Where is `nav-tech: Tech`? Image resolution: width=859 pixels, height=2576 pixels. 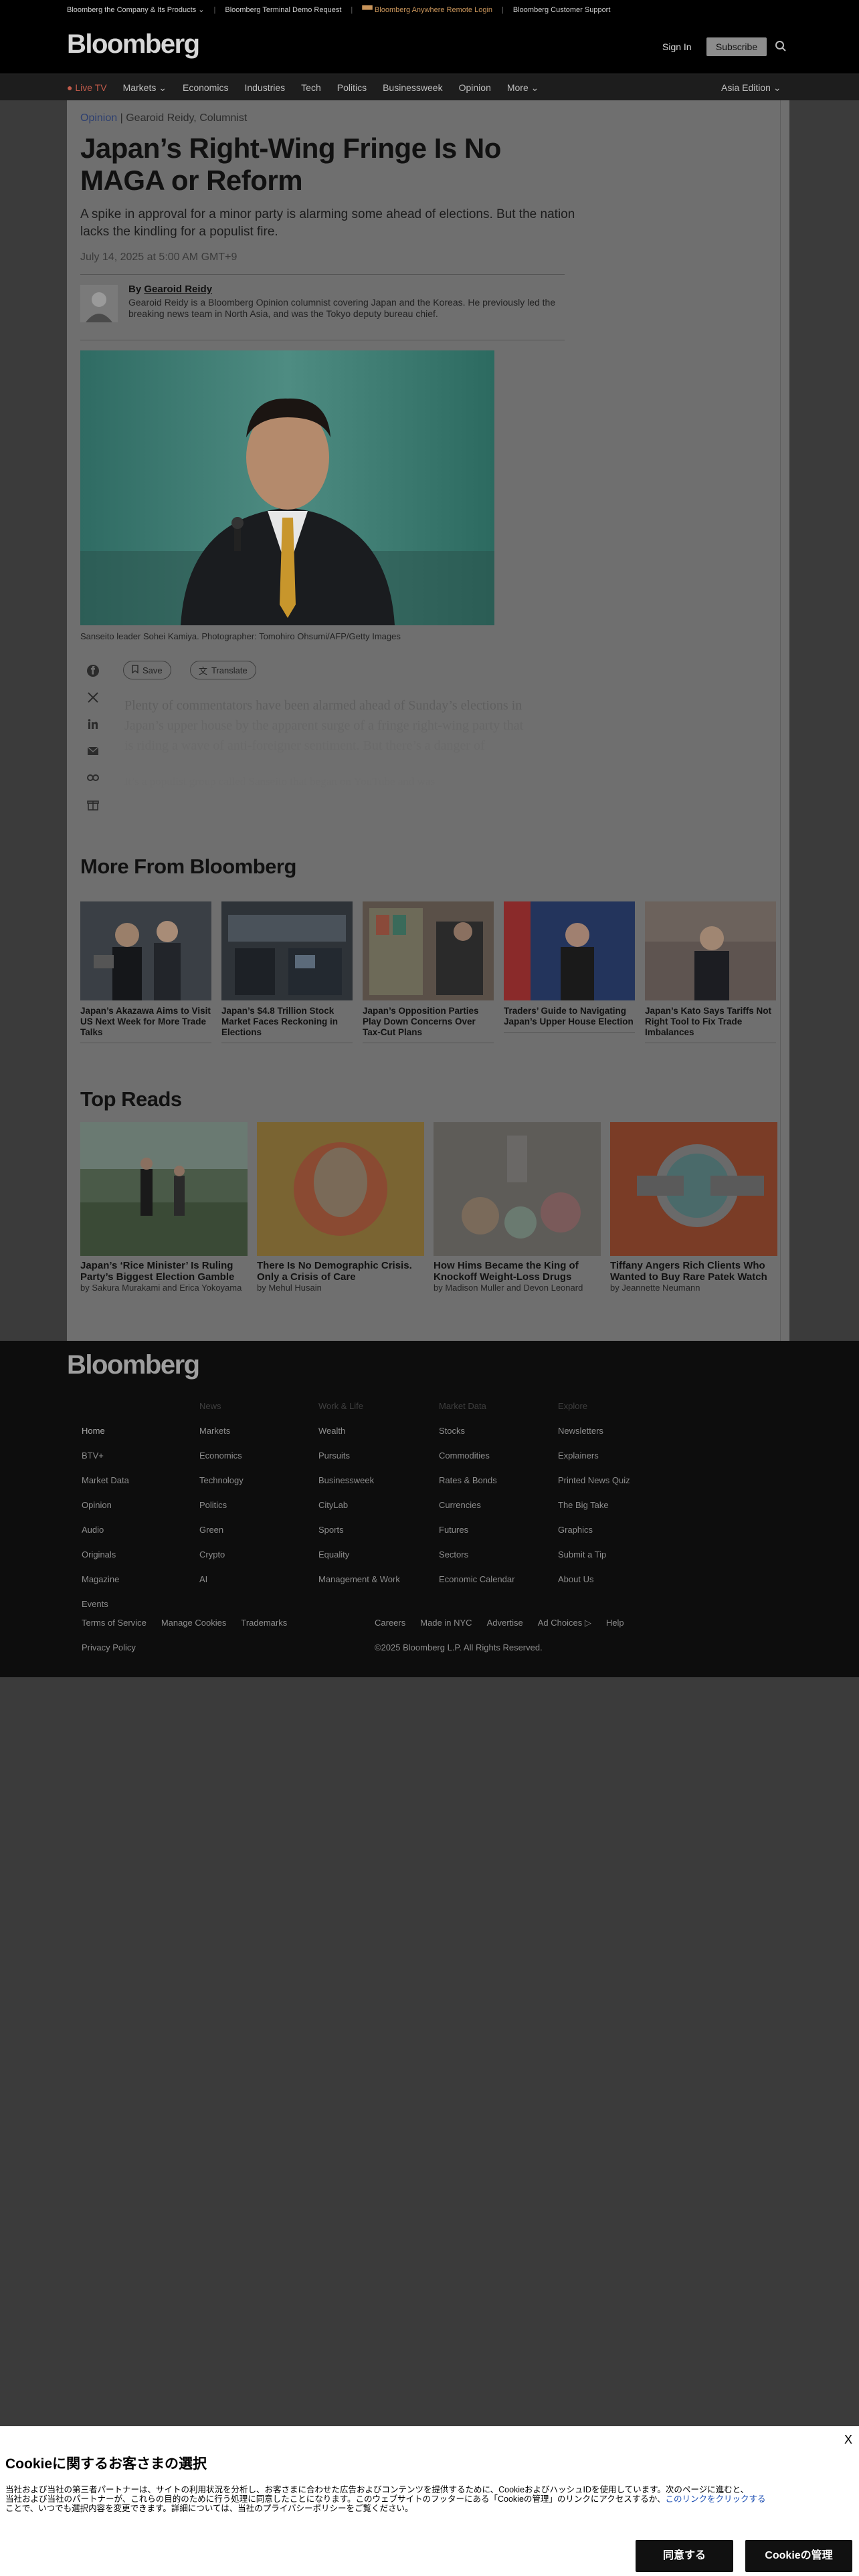 nav-tech: Tech is located at coordinates (311, 88).